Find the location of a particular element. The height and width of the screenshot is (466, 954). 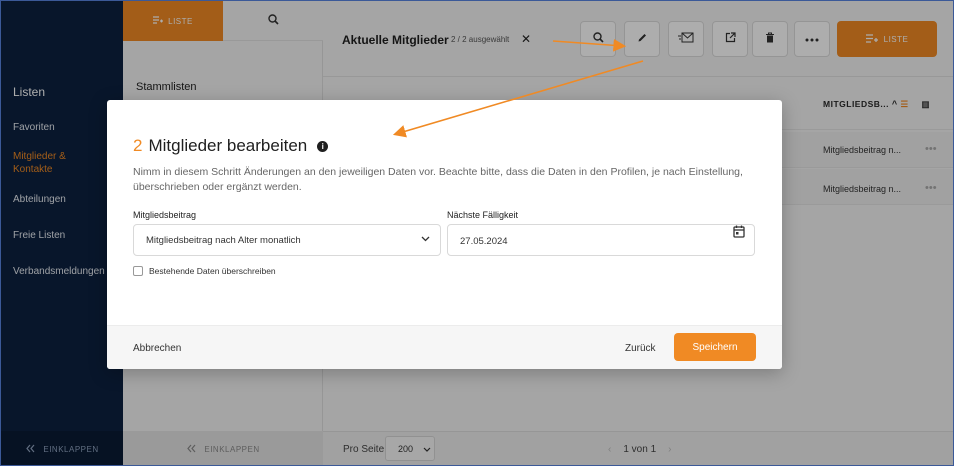

due-date-field-label: Nächste Fälligkeit is located at coordinates (483, 215).